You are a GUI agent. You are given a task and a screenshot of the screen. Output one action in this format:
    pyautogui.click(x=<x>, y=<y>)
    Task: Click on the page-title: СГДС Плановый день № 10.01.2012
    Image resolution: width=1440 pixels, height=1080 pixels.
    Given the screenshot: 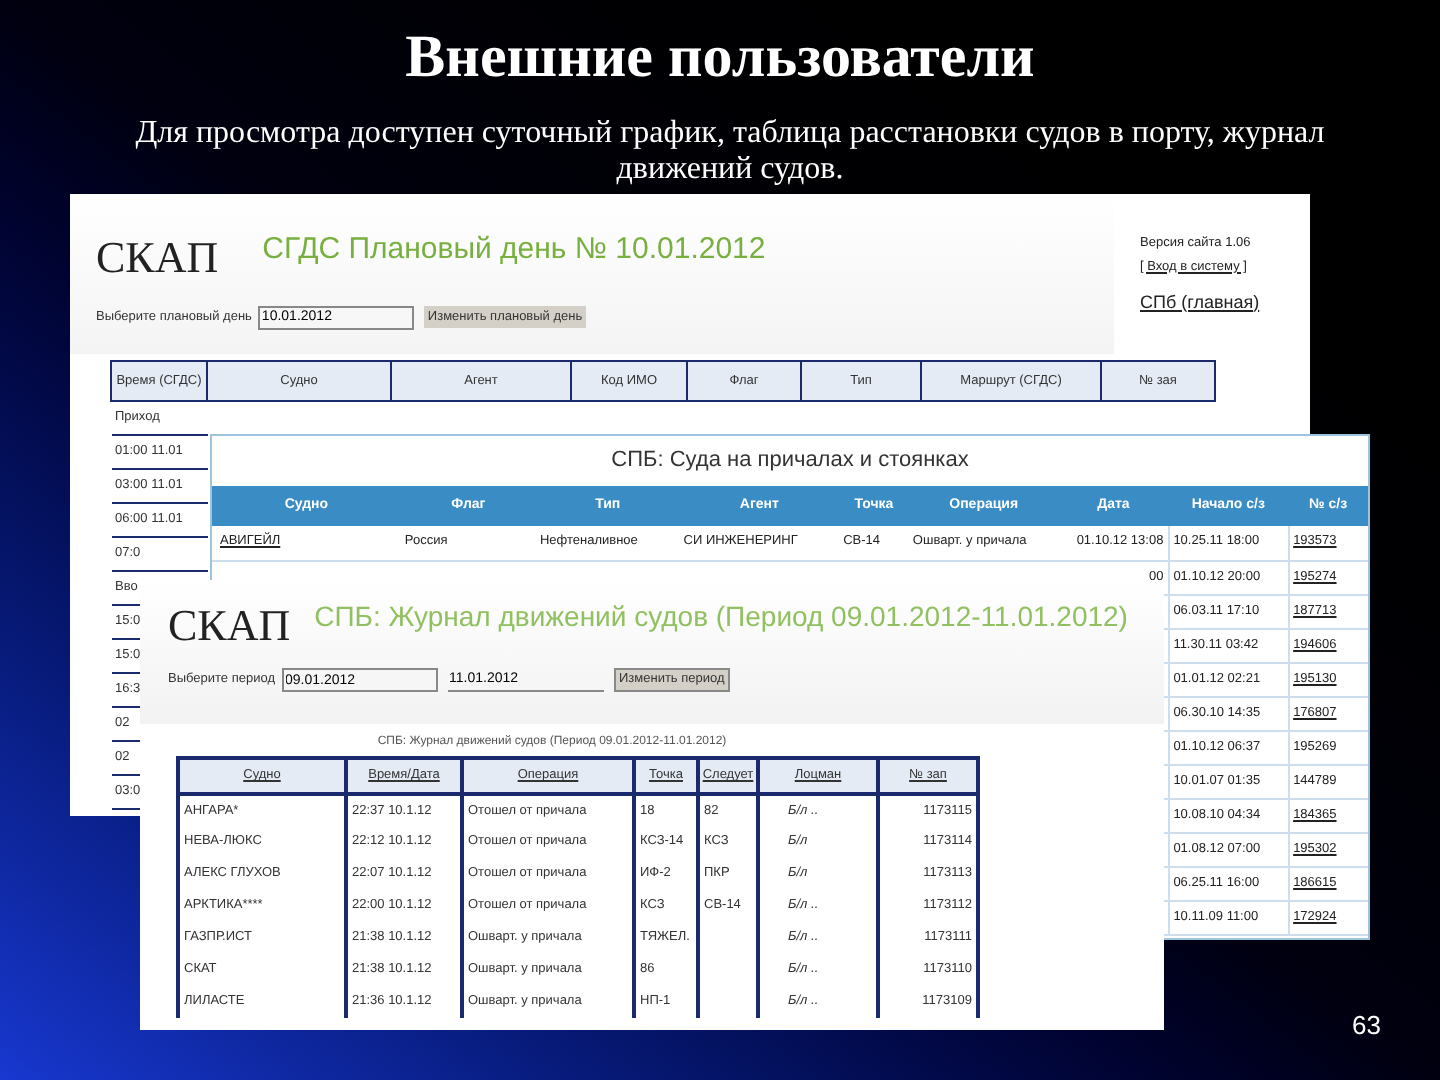 What is the action you would take?
    pyautogui.click(x=514, y=250)
    